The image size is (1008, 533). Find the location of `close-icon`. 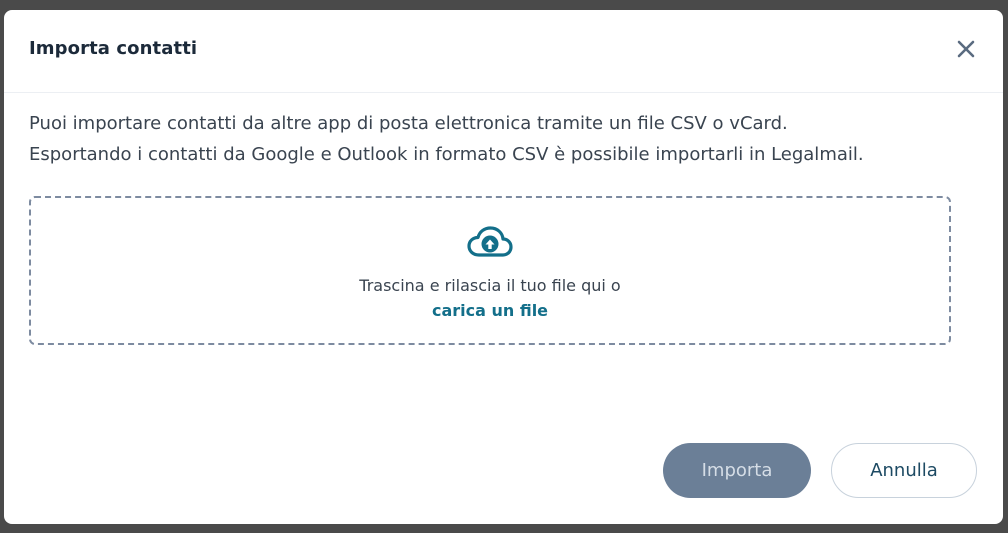

close-icon is located at coordinates (966, 49).